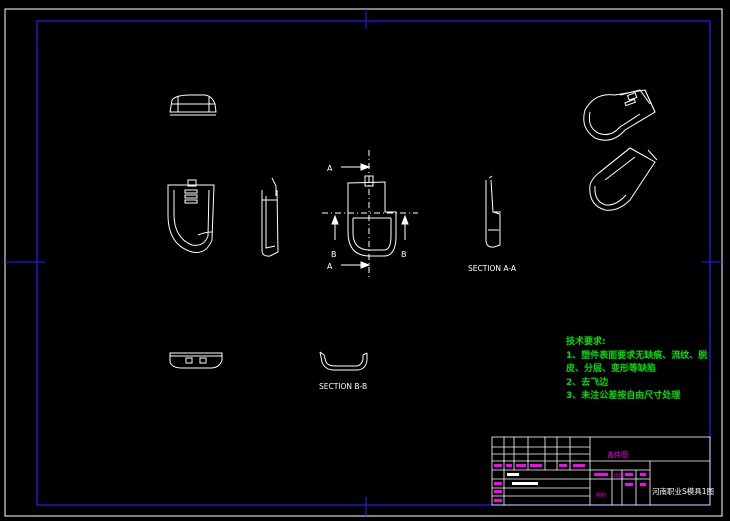  Describe the element at coordinates (492, 268) in the screenshot. I see `section-aa-caption: SECTION A-A` at that location.